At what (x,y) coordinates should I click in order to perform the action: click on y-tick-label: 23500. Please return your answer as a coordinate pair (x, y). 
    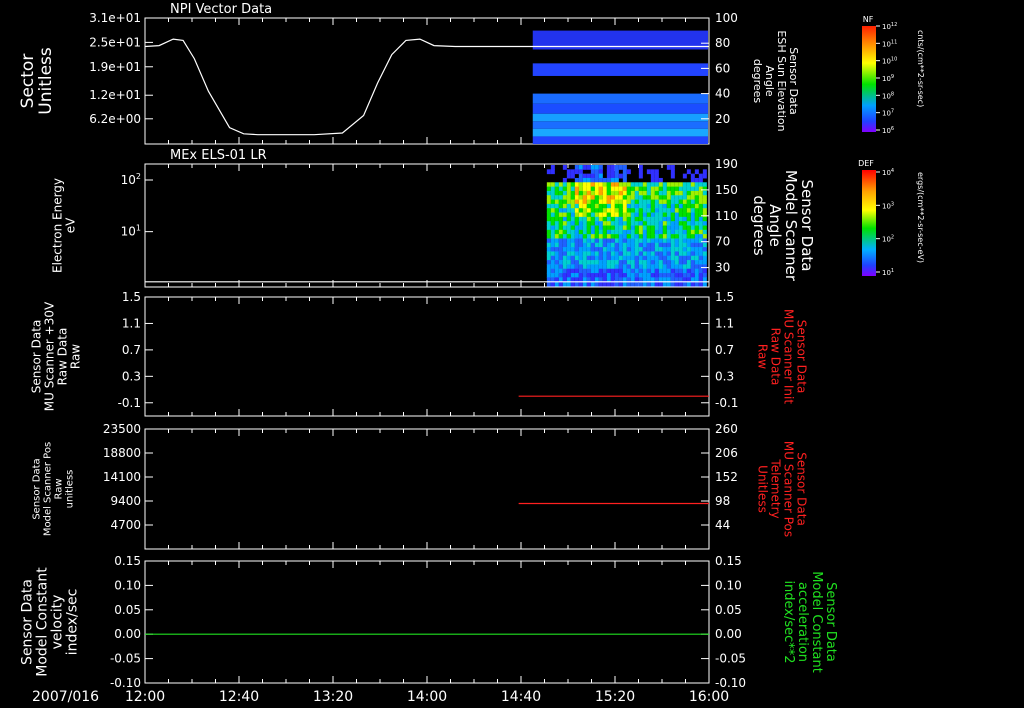
    Looking at the image, I should click on (122, 429).